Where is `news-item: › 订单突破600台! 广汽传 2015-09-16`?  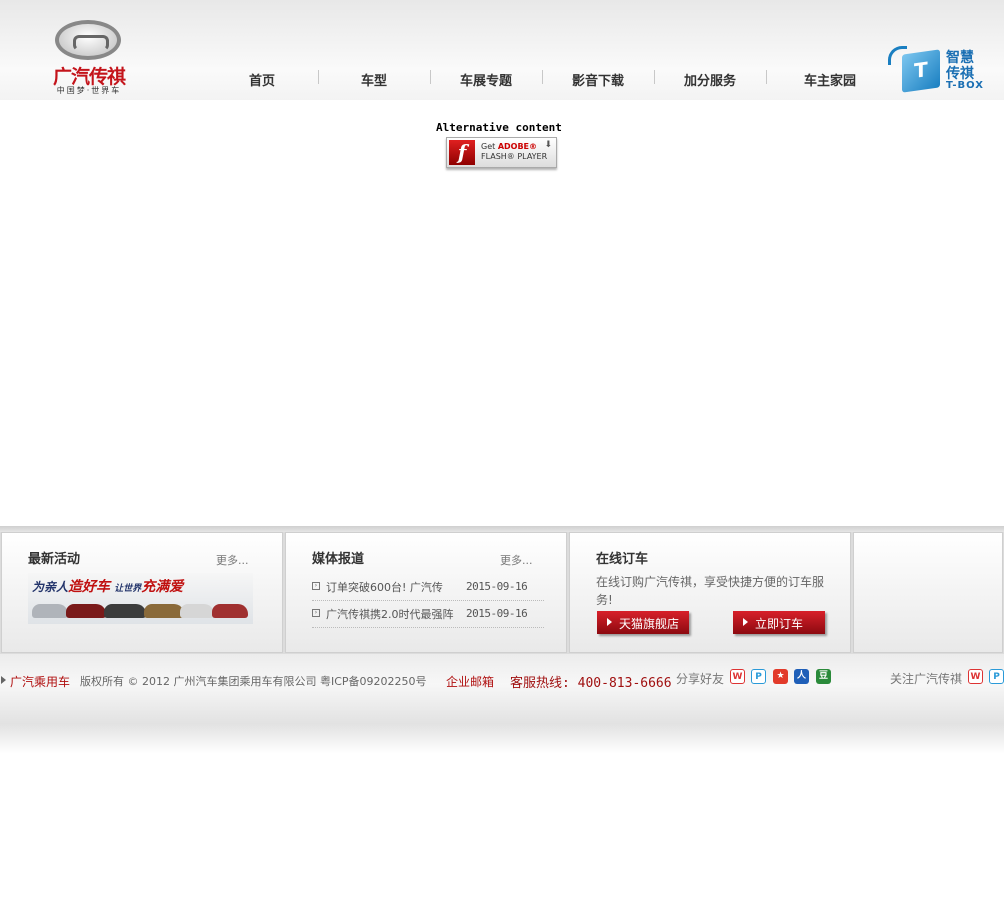
news-item: › 订单突破600台! 广汽传 2015-09-16 is located at coordinates (428, 587).